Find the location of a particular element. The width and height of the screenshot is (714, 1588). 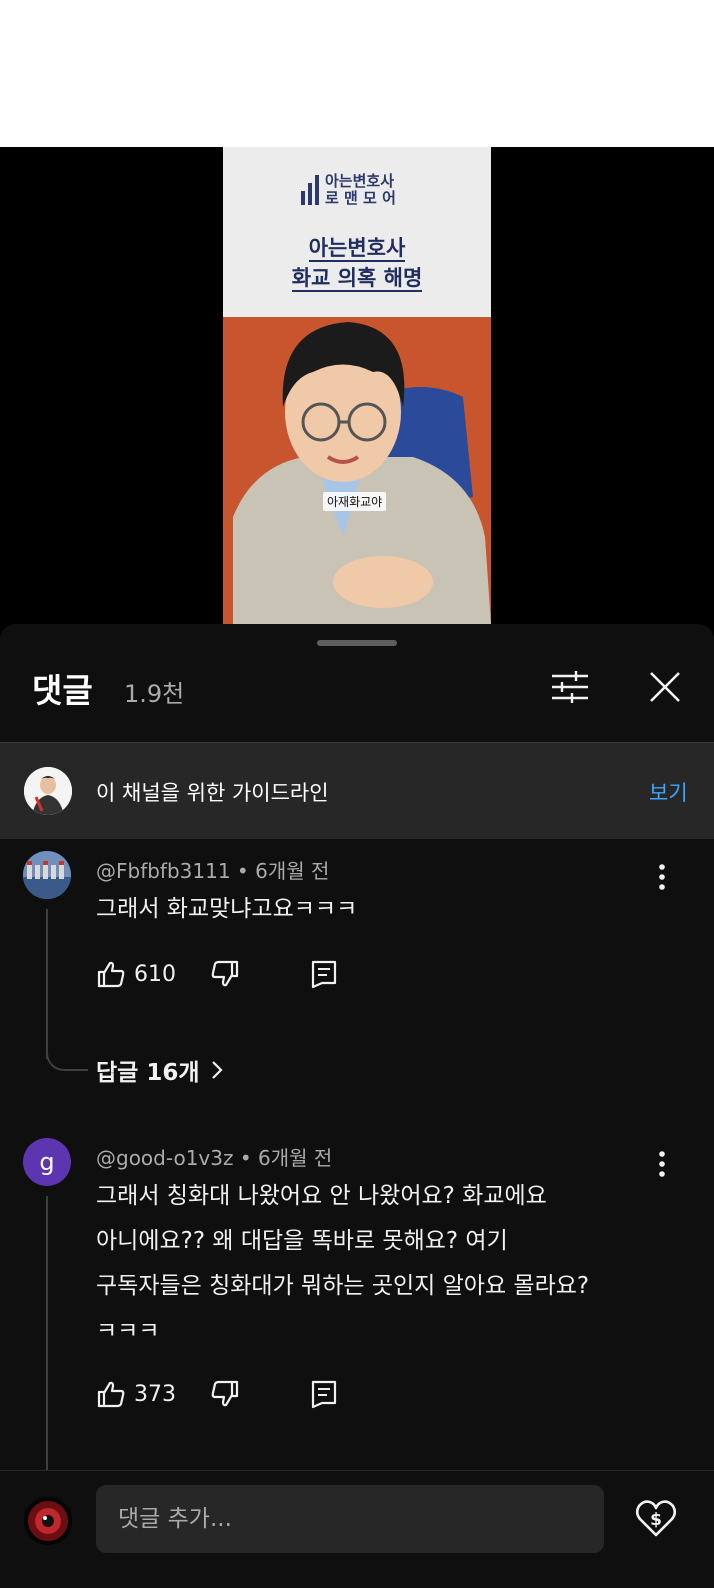

view-replies-button: 답글 16개 is located at coordinates (160, 1070).